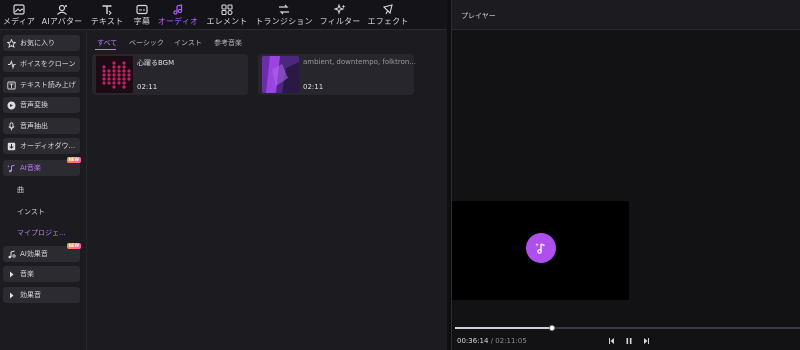 This screenshot has width=800, height=350. What do you see at coordinates (170, 74) in the screenshot?
I see `music-card: 心躍るBGM 02:11` at bounding box center [170, 74].